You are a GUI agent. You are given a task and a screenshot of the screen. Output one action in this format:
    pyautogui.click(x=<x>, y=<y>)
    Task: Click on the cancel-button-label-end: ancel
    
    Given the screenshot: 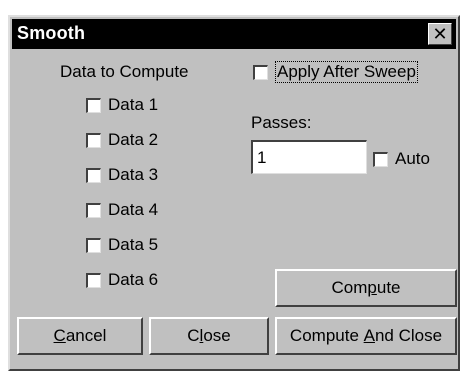 What is the action you would take?
    pyautogui.click(x=86, y=335)
    